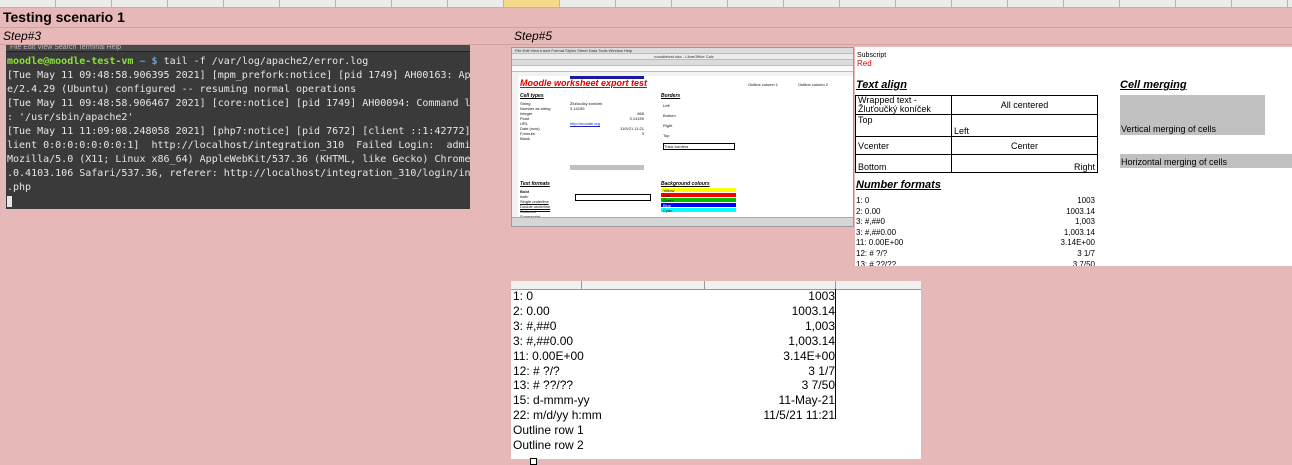 This screenshot has height=465, width=1292. Describe the element at coordinates (811, 340) in the screenshot. I see `number-format-row-value: 1,003.14` at that location.